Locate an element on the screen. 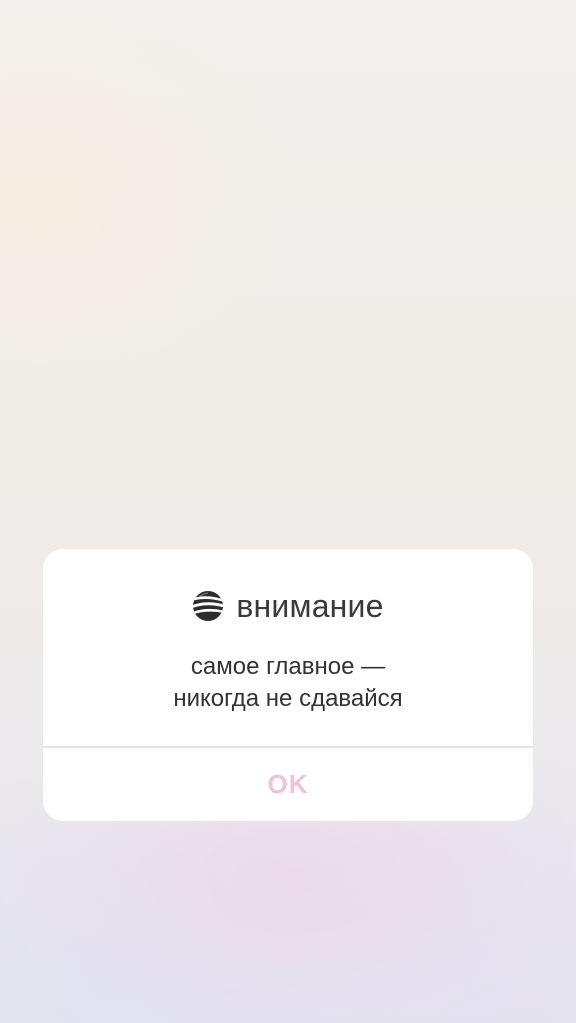 This screenshot has width=576, height=1023. dialog-message: самое главное — никогда не сдавайся is located at coordinates (288, 683).